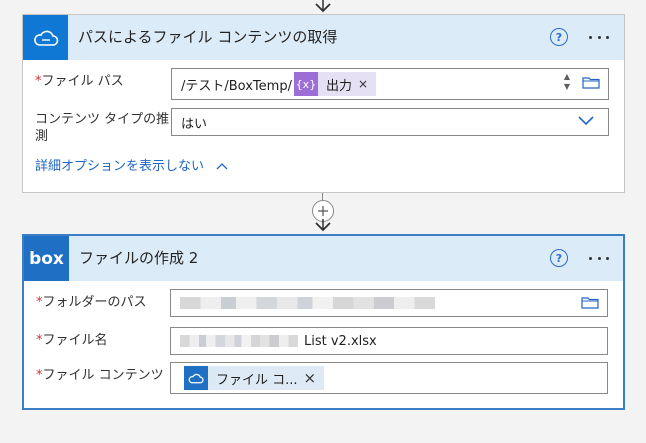 This screenshot has width=646, height=443. I want to click on folder-path-label-text: フォルダーのパス, so click(94, 302).